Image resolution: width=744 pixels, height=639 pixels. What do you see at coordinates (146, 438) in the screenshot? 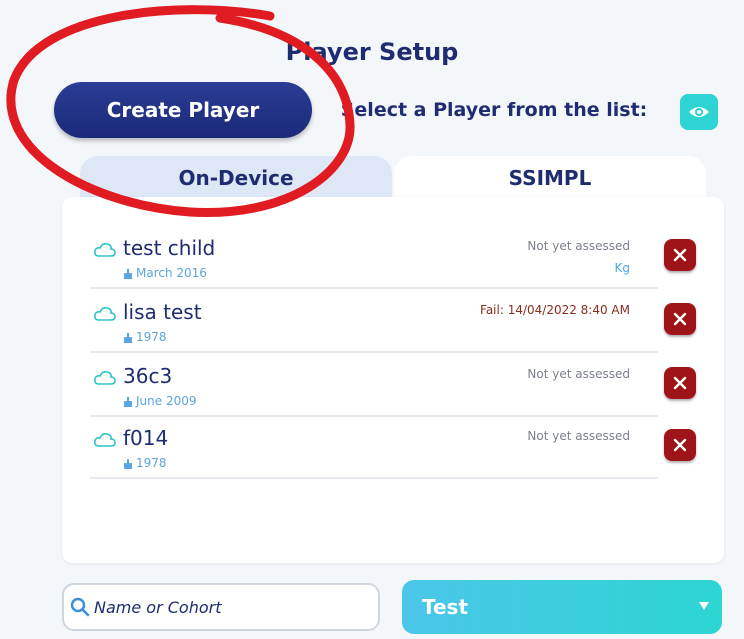
I see `player-name: f014` at bounding box center [146, 438].